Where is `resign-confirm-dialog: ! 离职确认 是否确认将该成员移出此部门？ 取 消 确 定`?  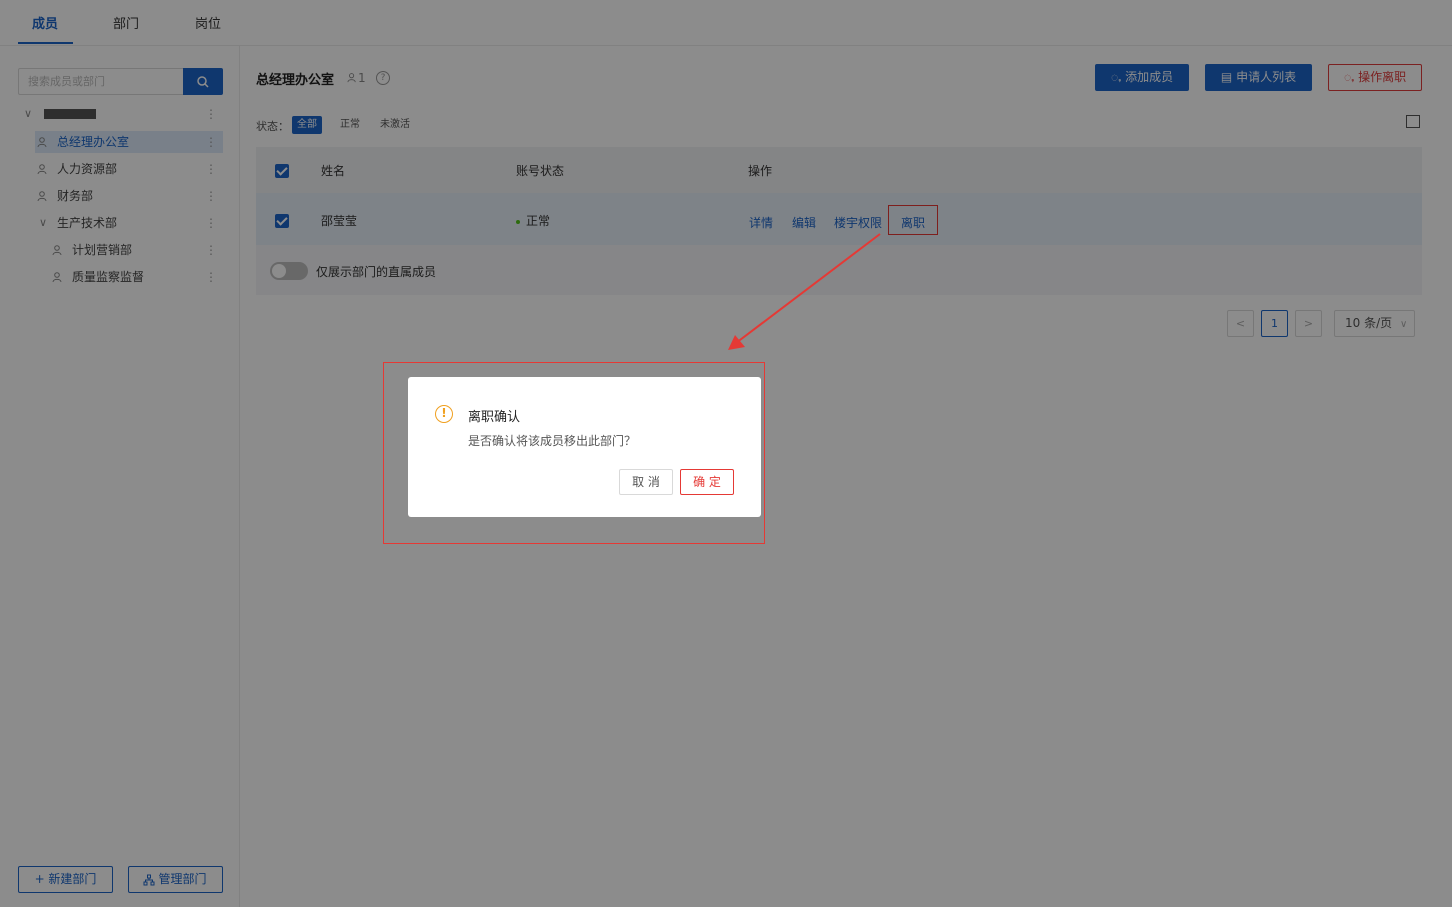
resign-confirm-dialog: ! 离职确认 是否确认将该成员移出此部门？ 取 消 确 定 is located at coordinates (584, 447).